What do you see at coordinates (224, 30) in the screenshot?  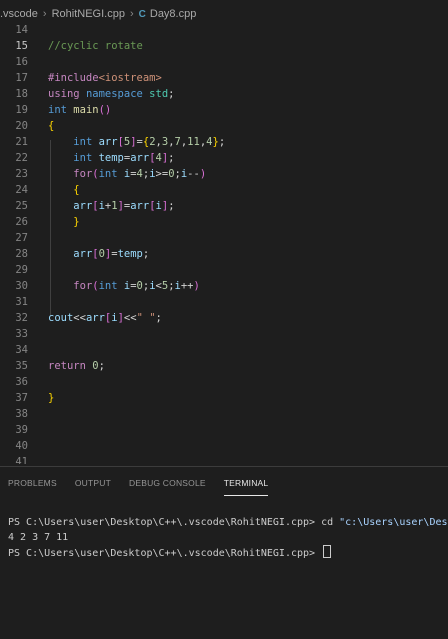 I see `code-line: 14` at bounding box center [224, 30].